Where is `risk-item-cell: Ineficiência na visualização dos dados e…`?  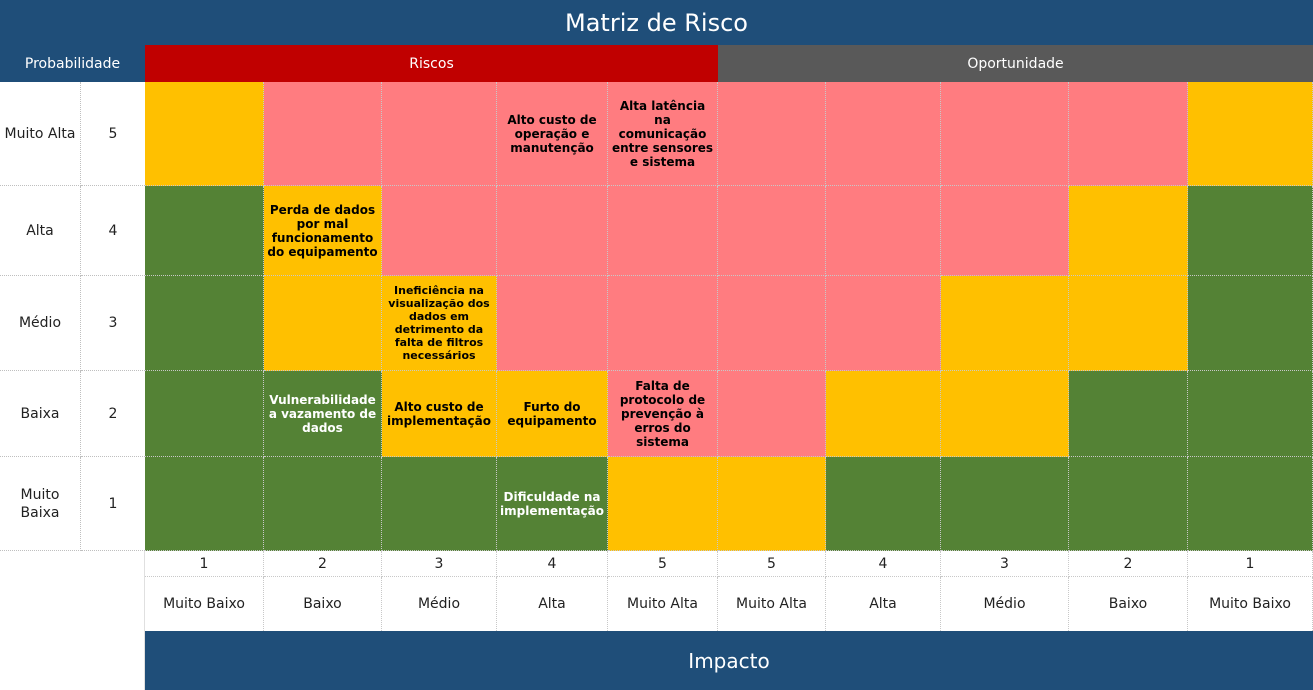 risk-item-cell: Ineficiência na visualização dos dados e… is located at coordinates (439, 323).